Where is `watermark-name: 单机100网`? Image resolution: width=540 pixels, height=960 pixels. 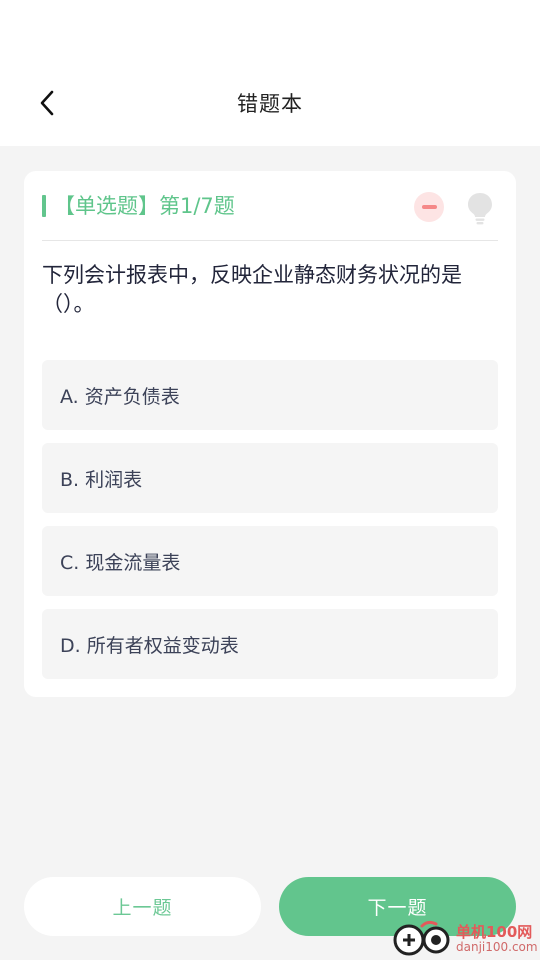 watermark-name: 单机100网 is located at coordinates (494, 932).